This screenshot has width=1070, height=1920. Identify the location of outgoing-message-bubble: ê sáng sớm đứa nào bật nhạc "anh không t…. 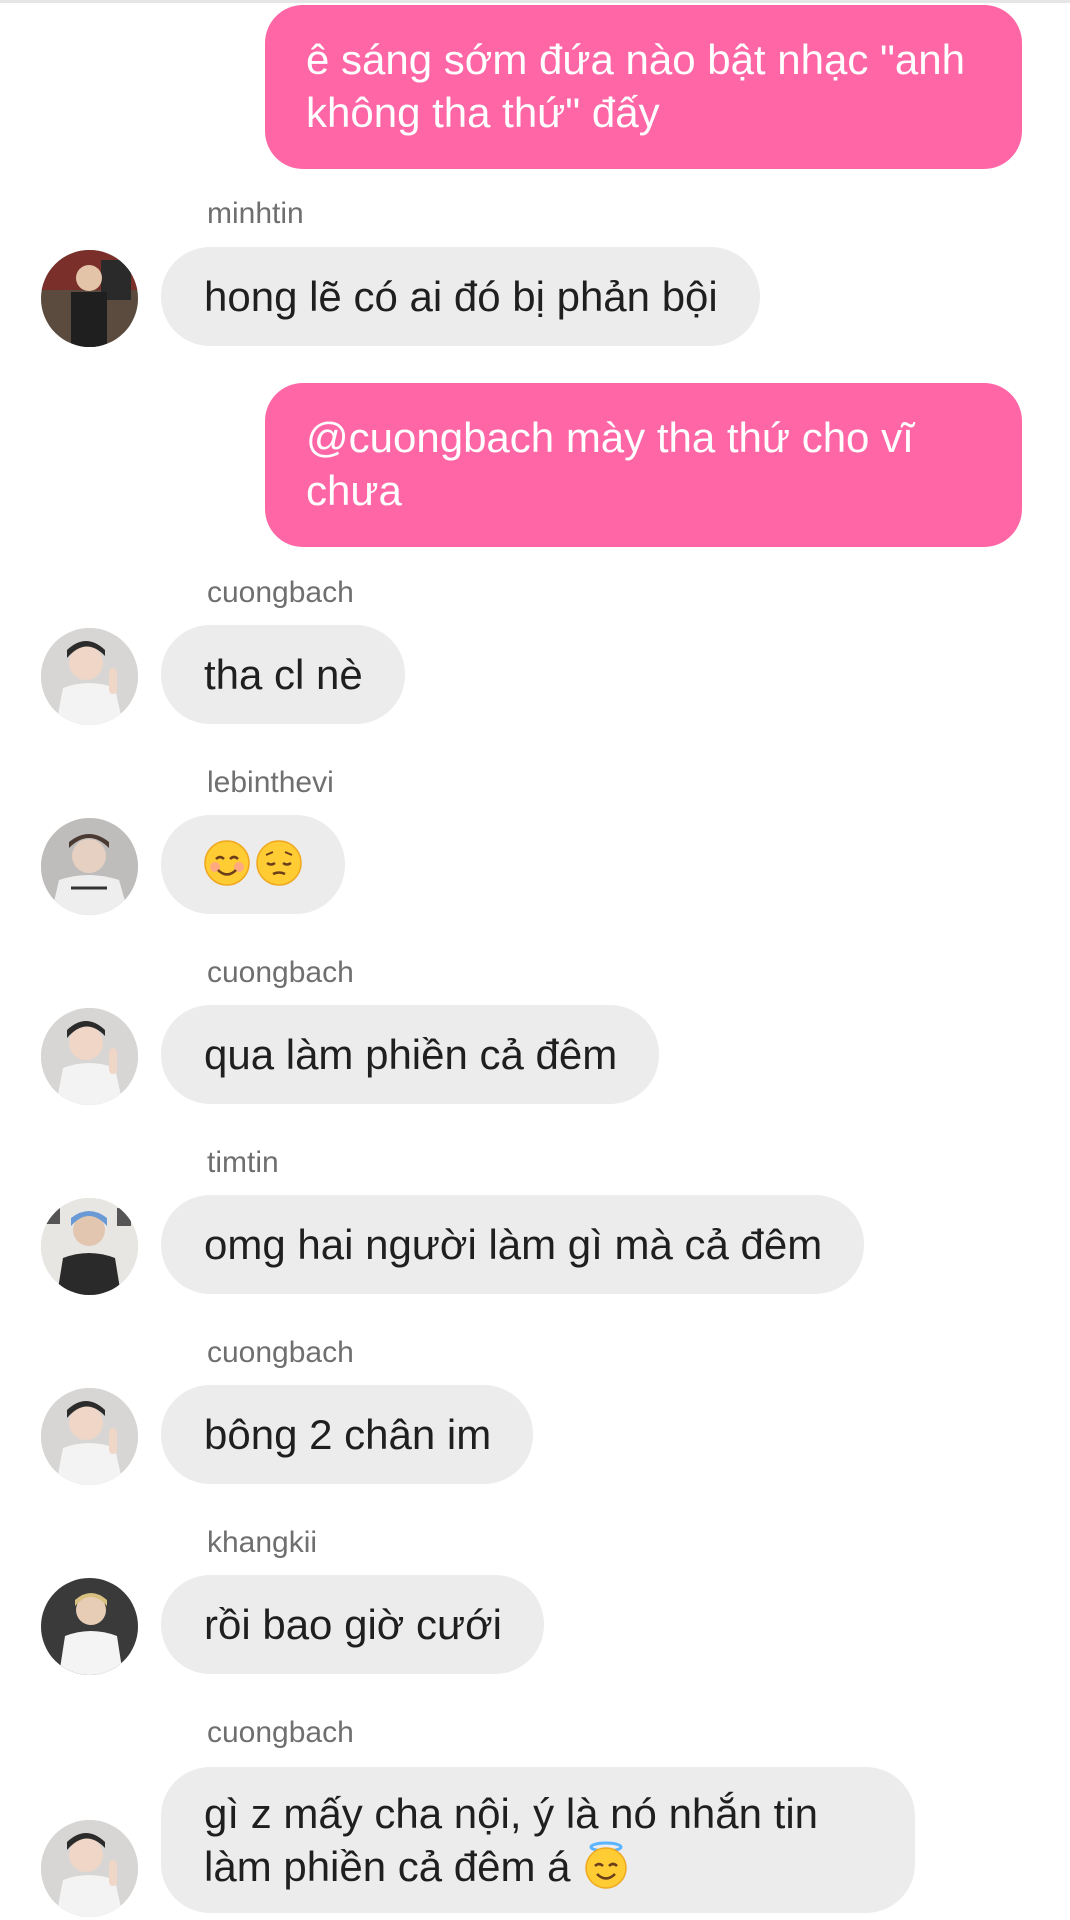
(643, 87).